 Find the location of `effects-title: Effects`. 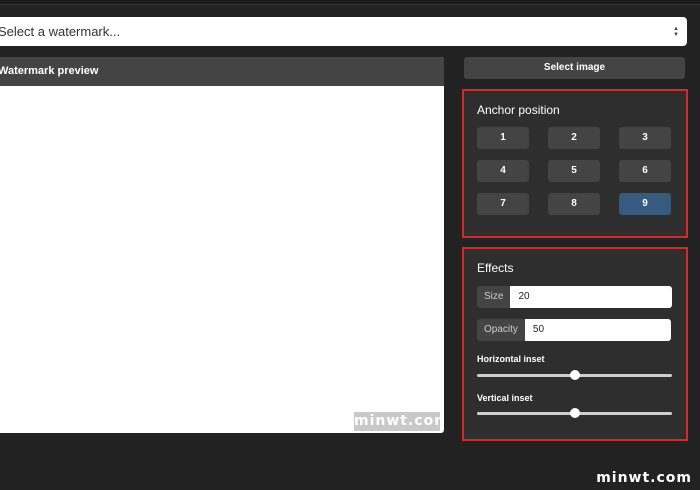

effects-title: Effects is located at coordinates (495, 268).